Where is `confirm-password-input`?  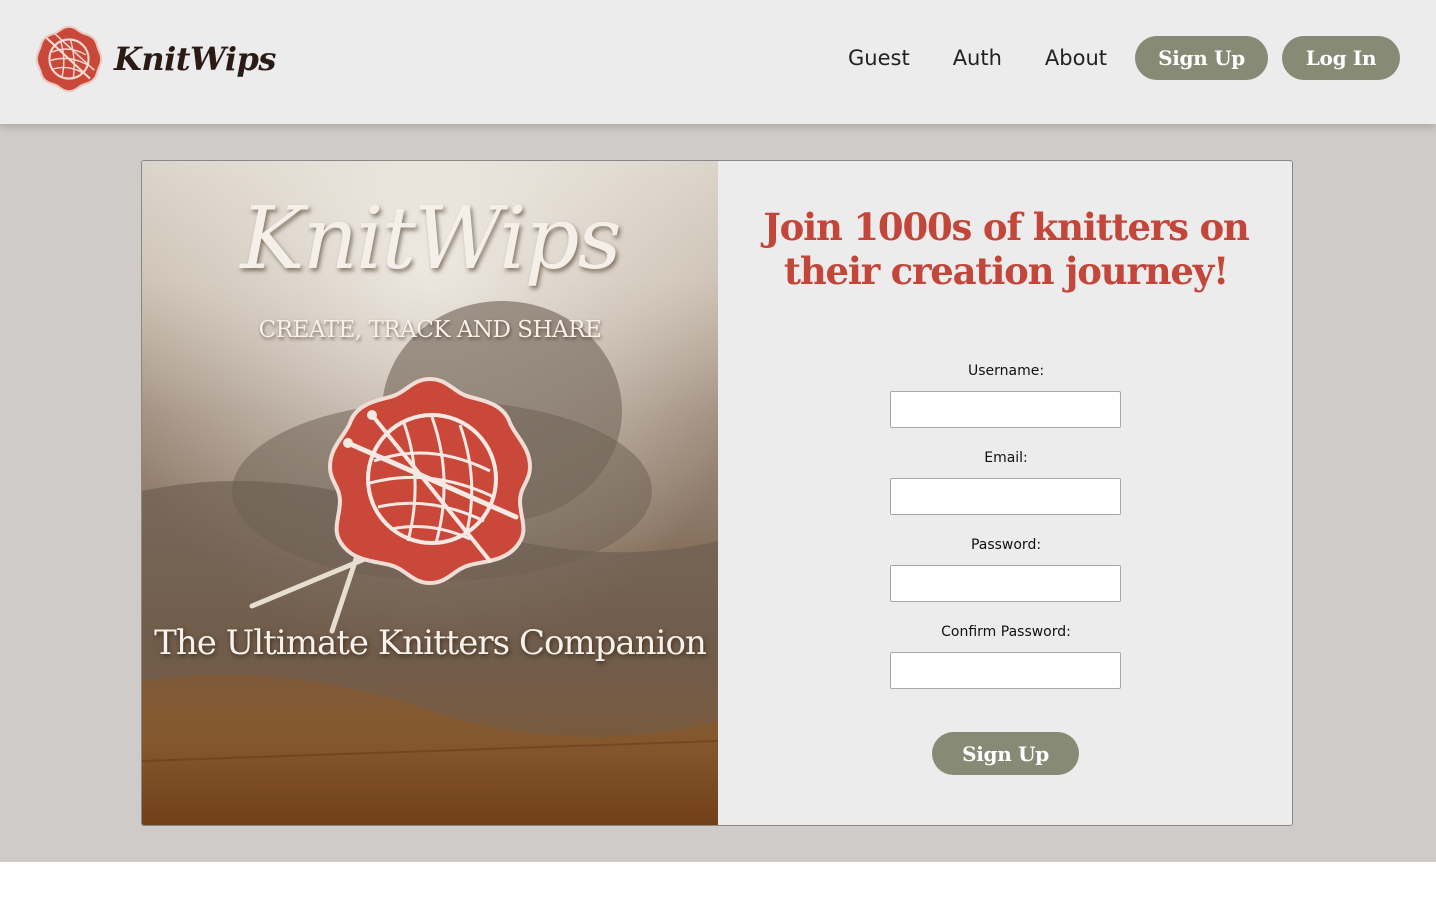 confirm-password-input is located at coordinates (1005, 670).